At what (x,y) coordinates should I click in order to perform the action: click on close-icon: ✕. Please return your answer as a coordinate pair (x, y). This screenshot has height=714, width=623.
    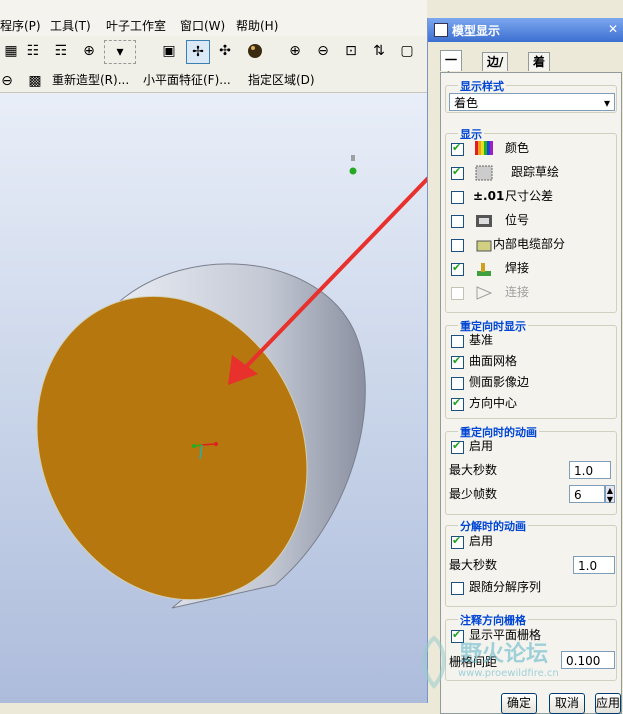
    Looking at the image, I should click on (615, 30).